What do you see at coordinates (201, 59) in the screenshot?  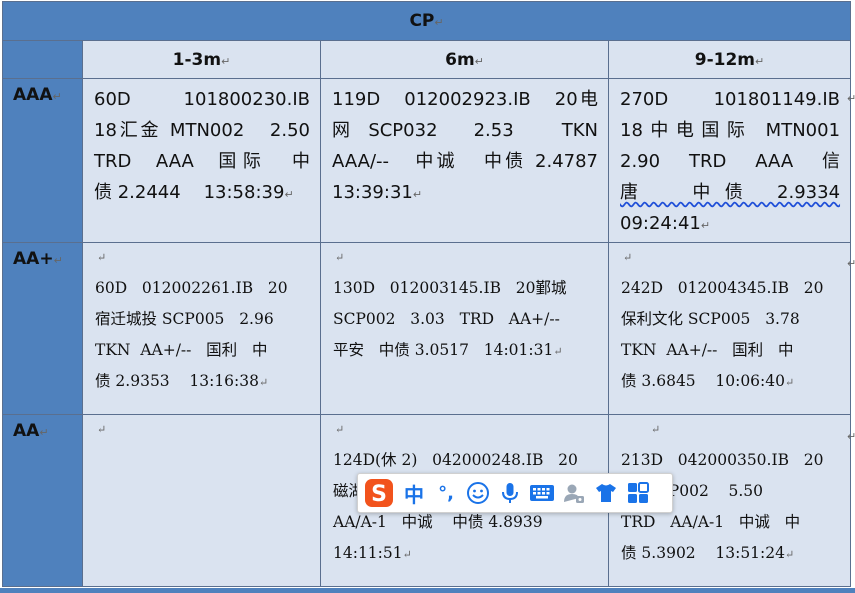 I see `column-header-1-3m: 1-3m↵` at bounding box center [201, 59].